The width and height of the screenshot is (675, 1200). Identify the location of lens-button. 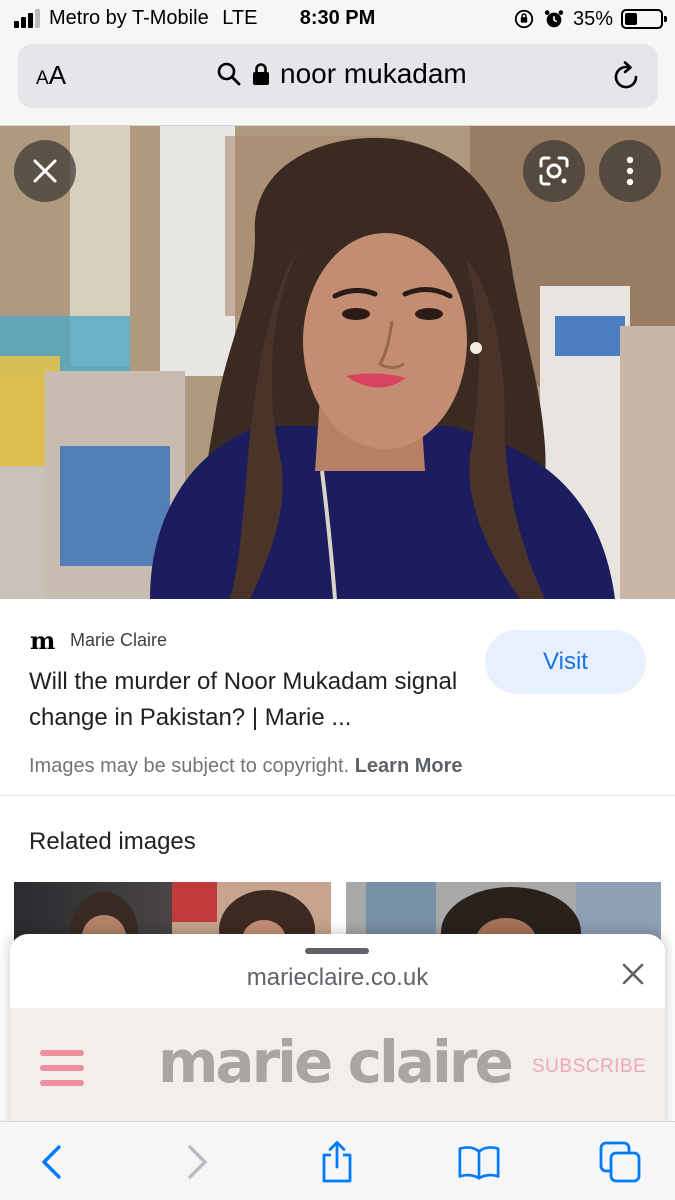
(554, 171).